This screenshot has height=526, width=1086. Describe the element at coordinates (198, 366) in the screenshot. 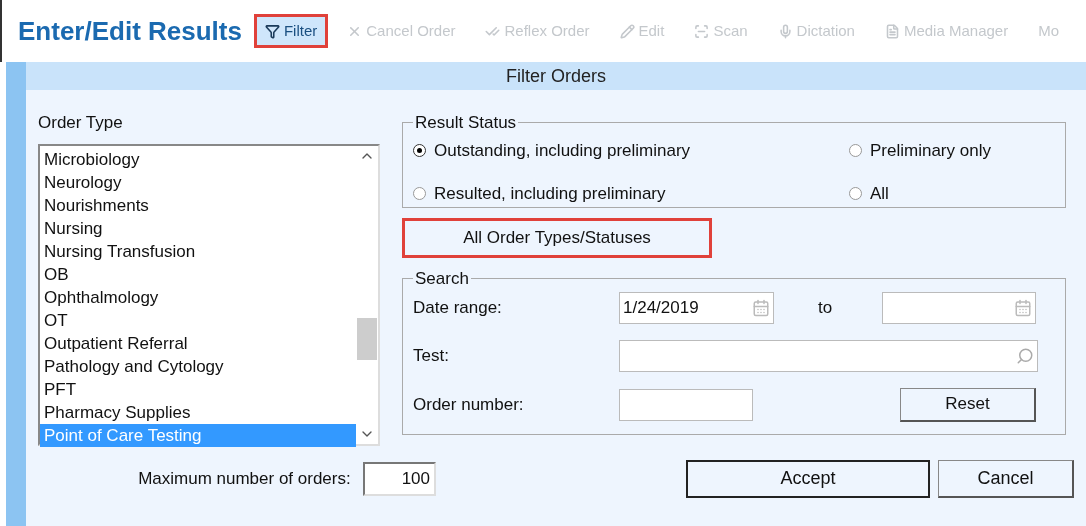

I see `list-item: Pathology and Cytology` at that location.